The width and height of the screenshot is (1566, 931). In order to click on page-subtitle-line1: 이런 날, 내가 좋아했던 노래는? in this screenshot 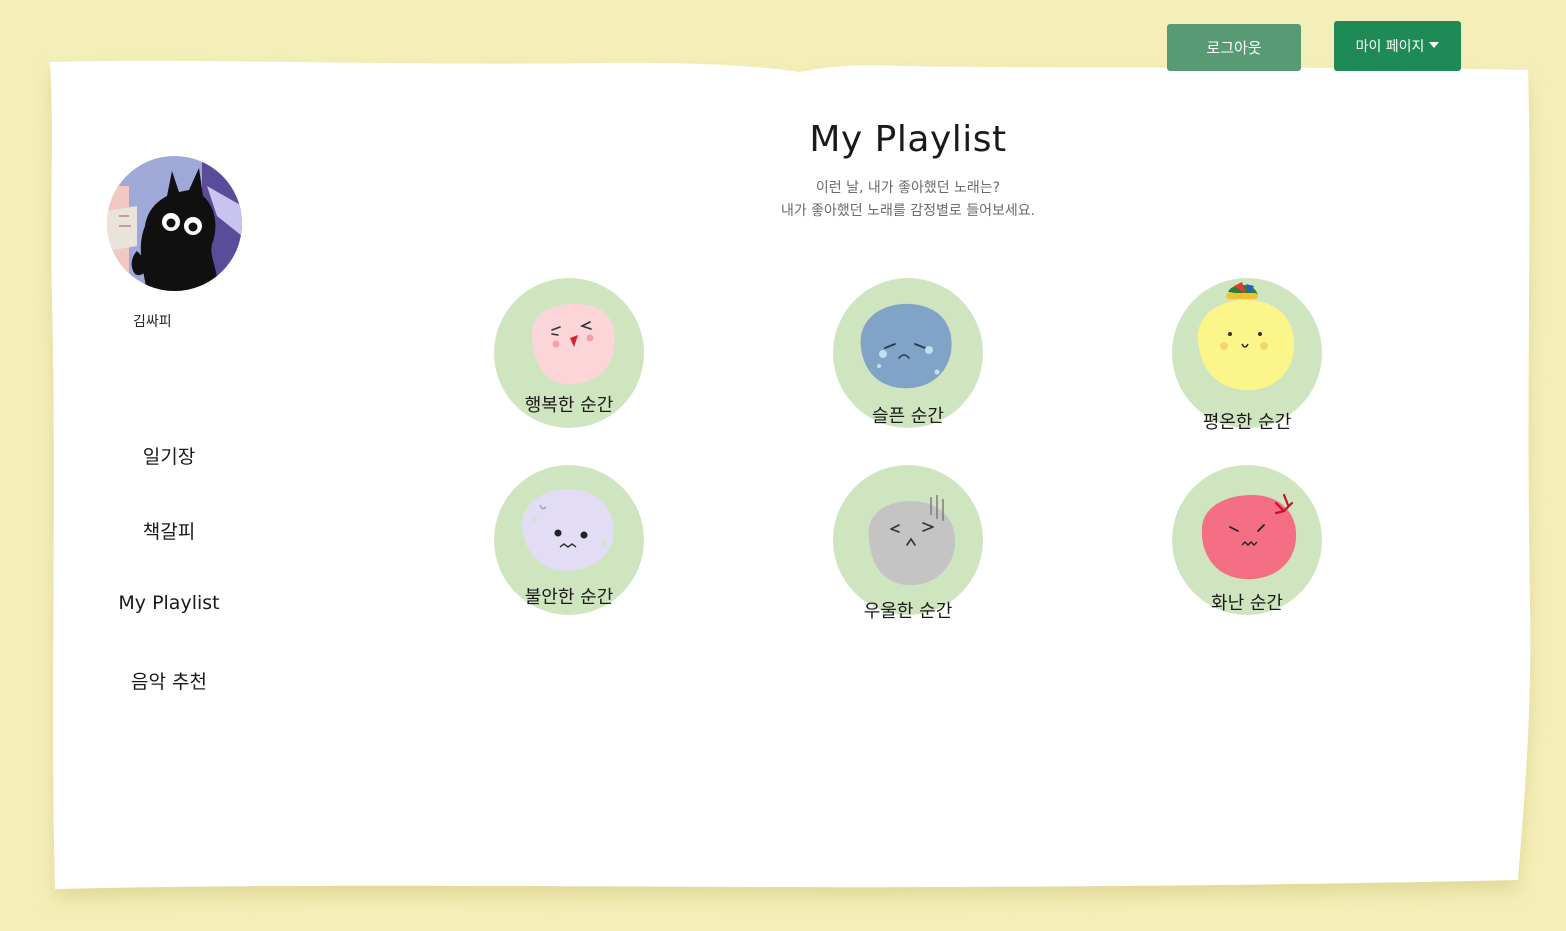, I will do `click(908, 188)`.